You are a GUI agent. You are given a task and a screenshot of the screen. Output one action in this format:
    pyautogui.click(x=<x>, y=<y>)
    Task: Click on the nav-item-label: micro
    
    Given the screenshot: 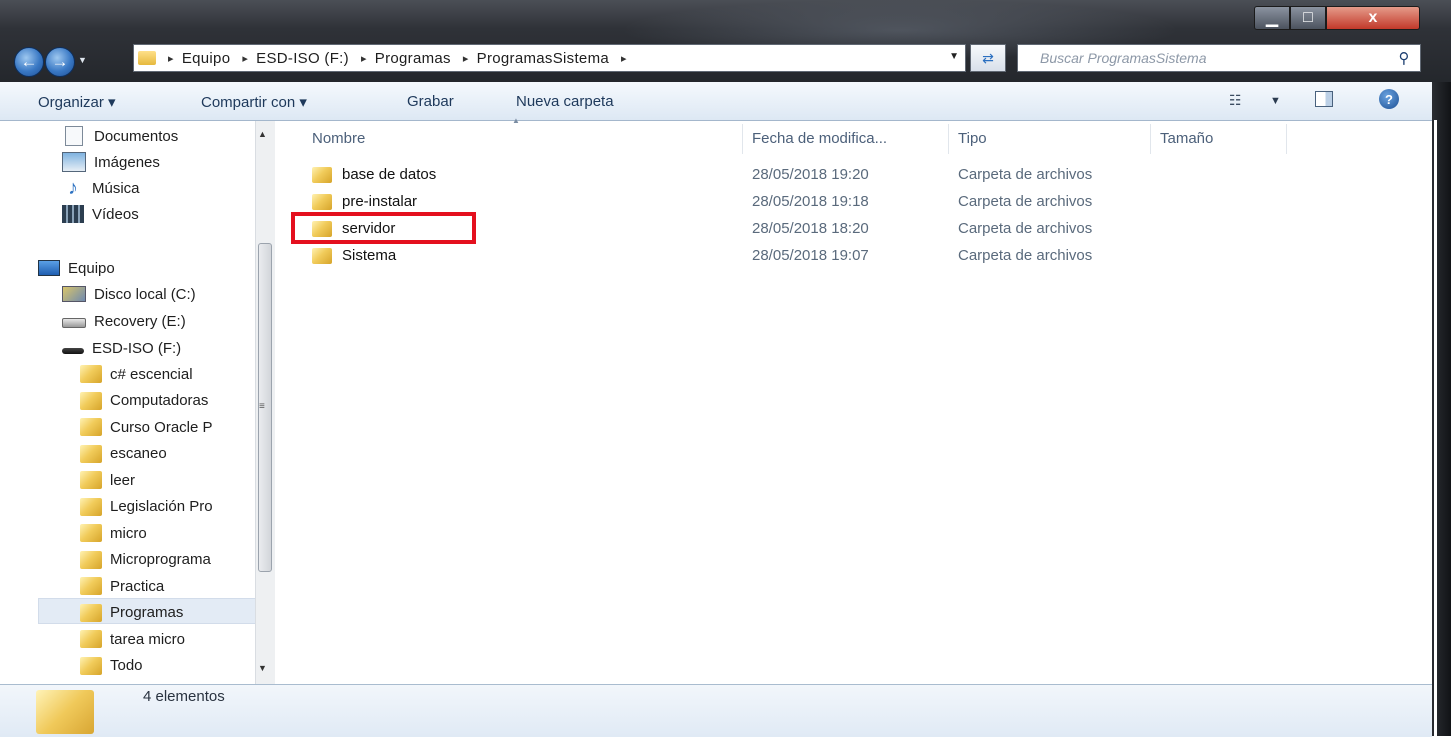 What is the action you would take?
    pyautogui.click(x=128, y=533)
    